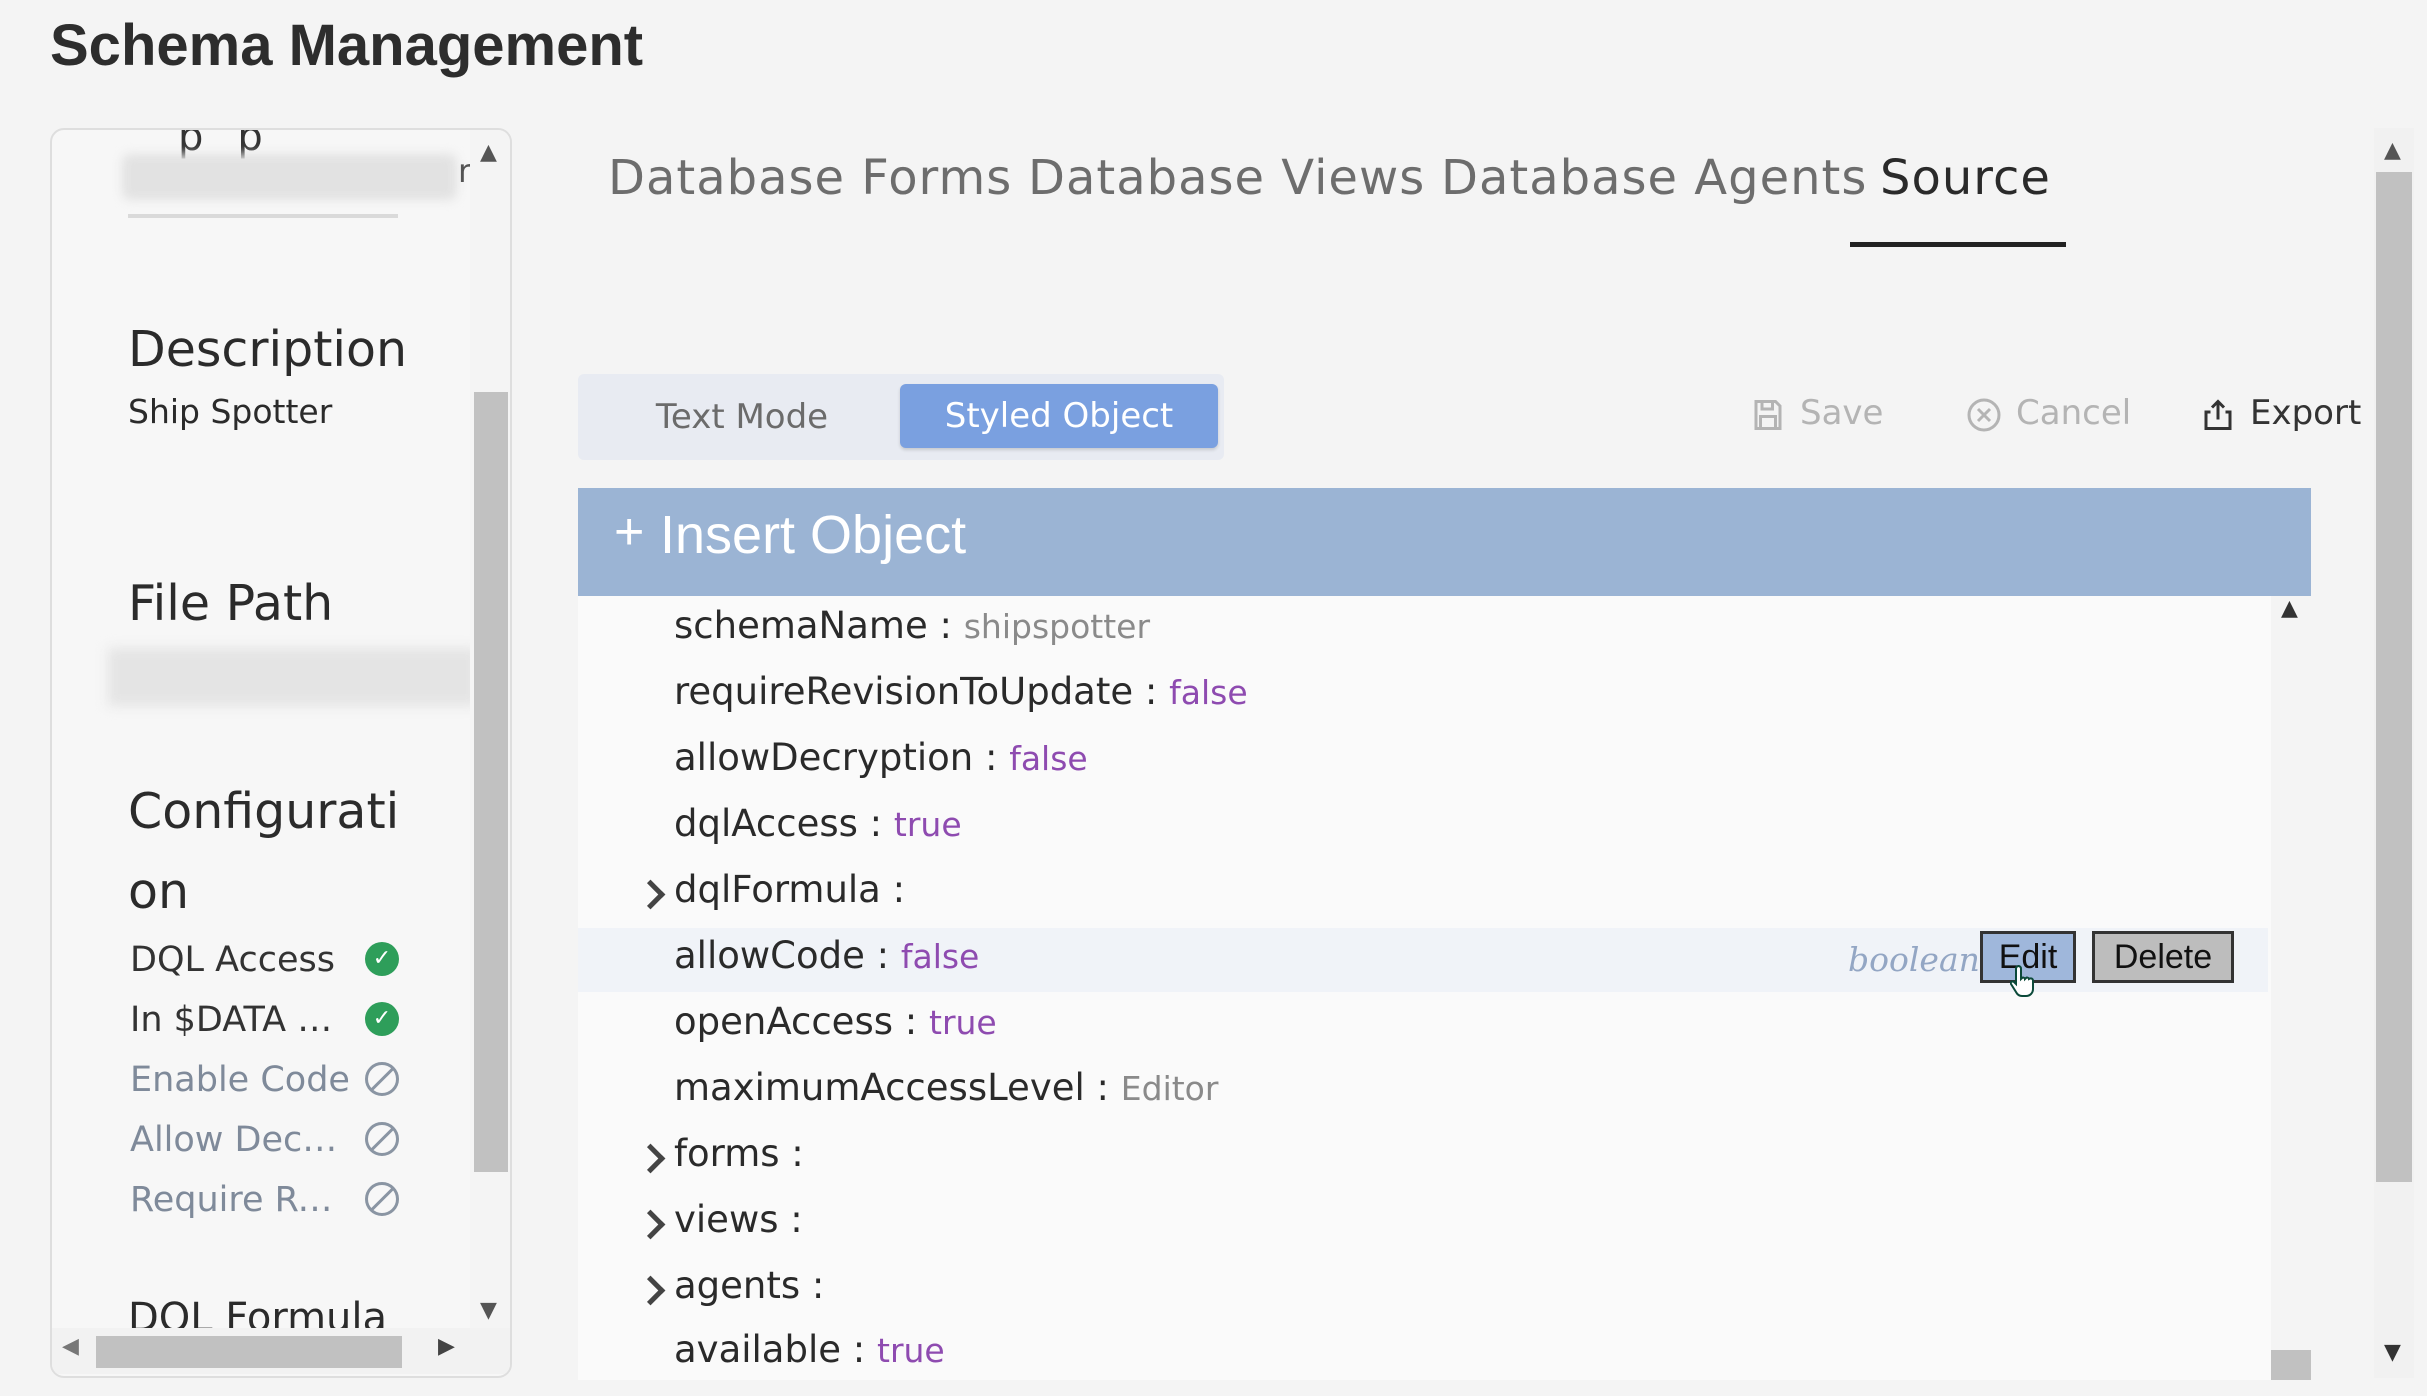 The image size is (2427, 1396). I want to click on tree-row-dqlFormula: dqlFormula :, so click(1423, 894).